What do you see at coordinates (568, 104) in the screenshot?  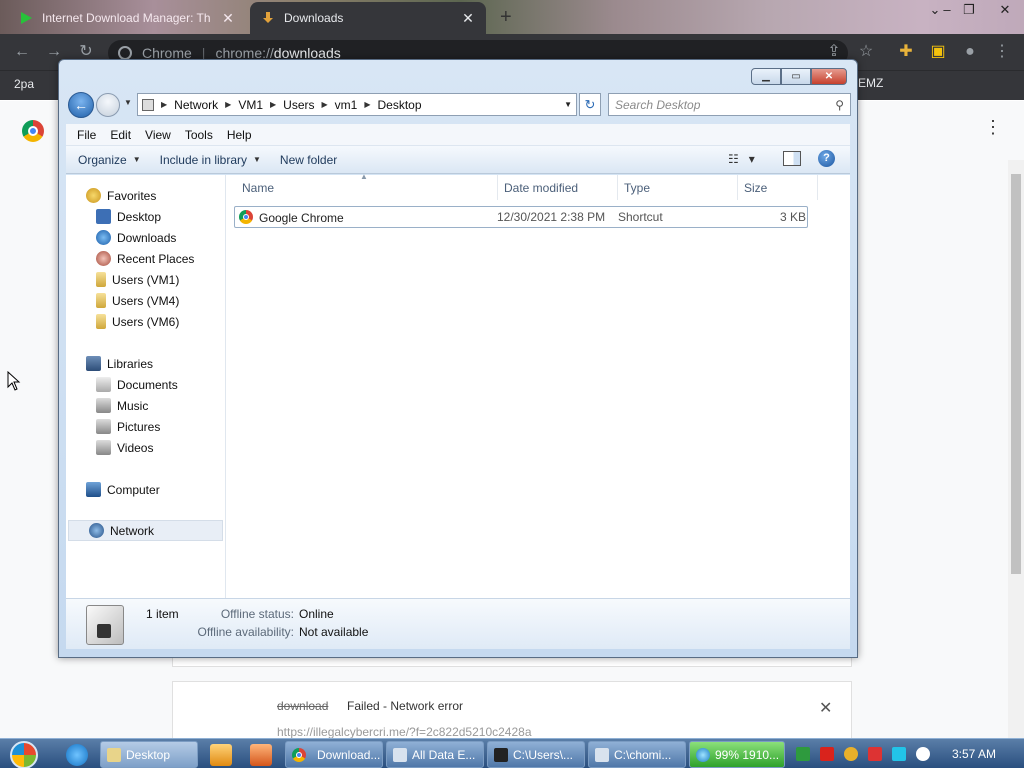 I see `address-dropdown-icon: ▼` at bounding box center [568, 104].